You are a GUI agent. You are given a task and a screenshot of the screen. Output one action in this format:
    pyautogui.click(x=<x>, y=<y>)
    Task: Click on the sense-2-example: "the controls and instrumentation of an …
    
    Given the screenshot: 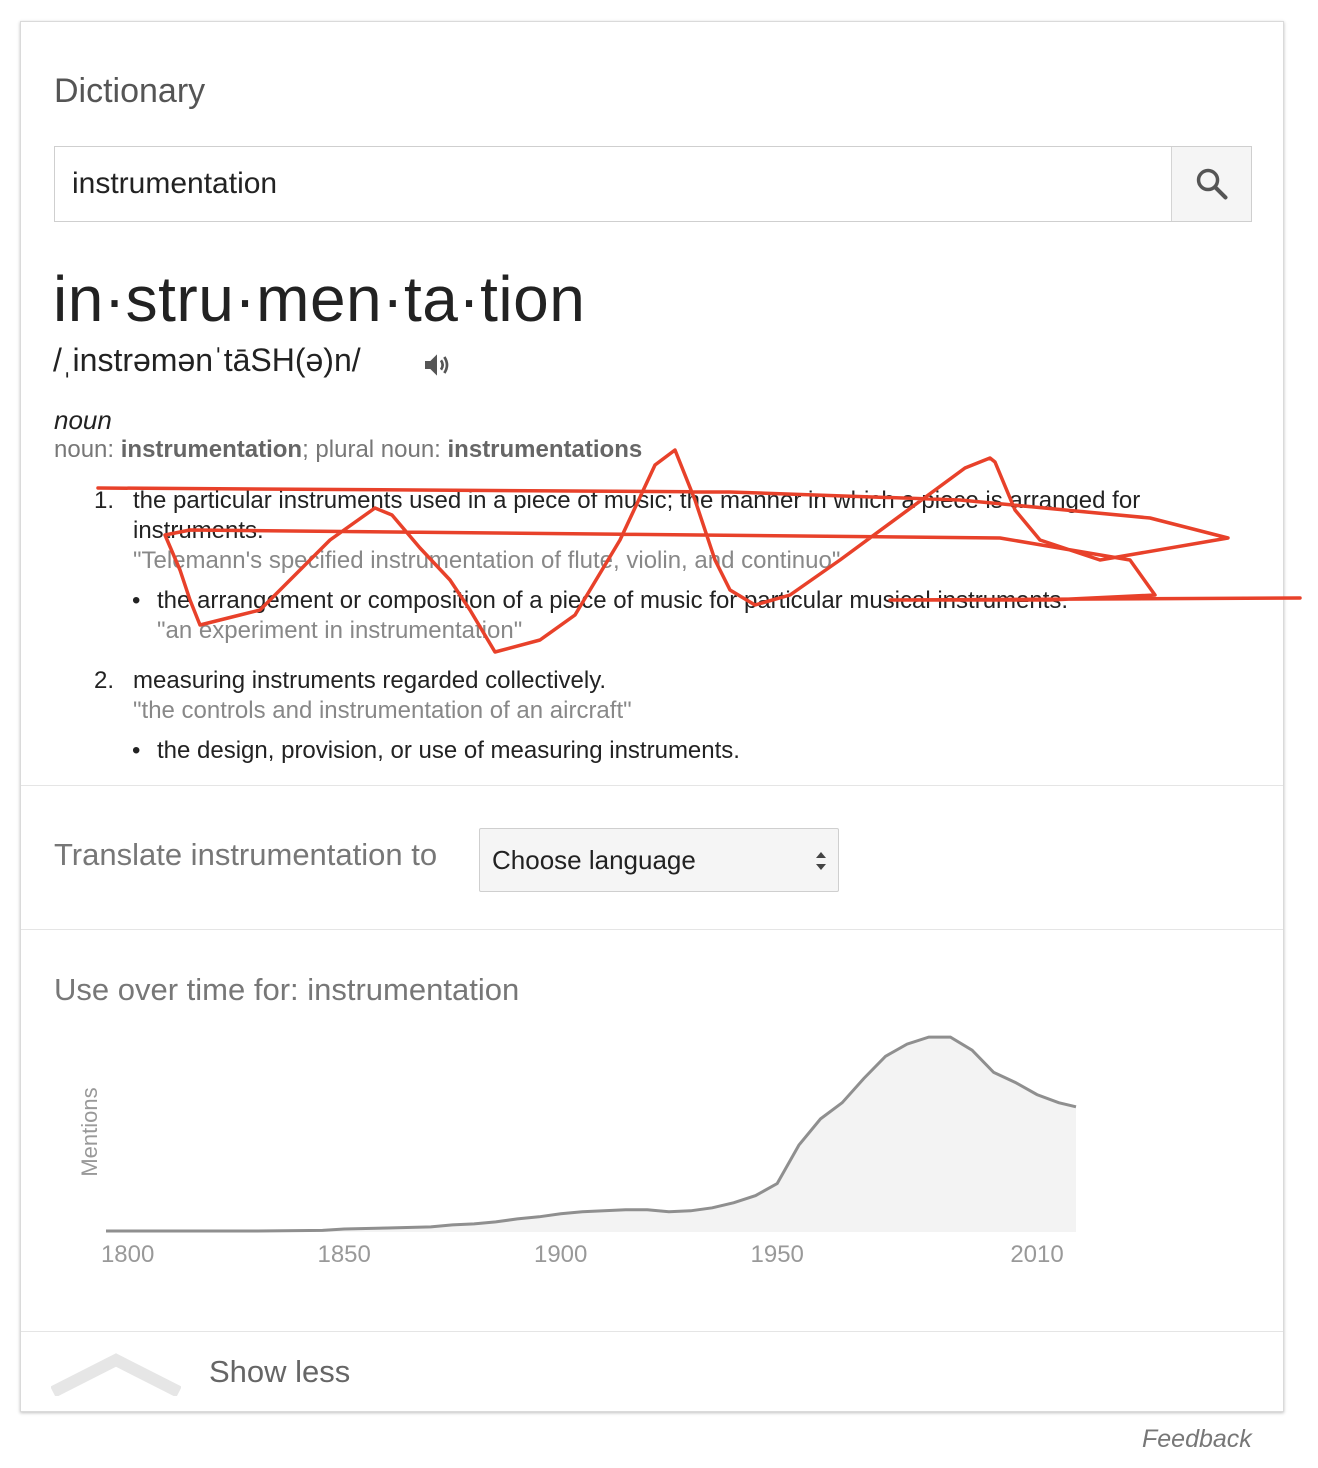 What is the action you would take?
    pyautogui.click(x=382, y=710)
    